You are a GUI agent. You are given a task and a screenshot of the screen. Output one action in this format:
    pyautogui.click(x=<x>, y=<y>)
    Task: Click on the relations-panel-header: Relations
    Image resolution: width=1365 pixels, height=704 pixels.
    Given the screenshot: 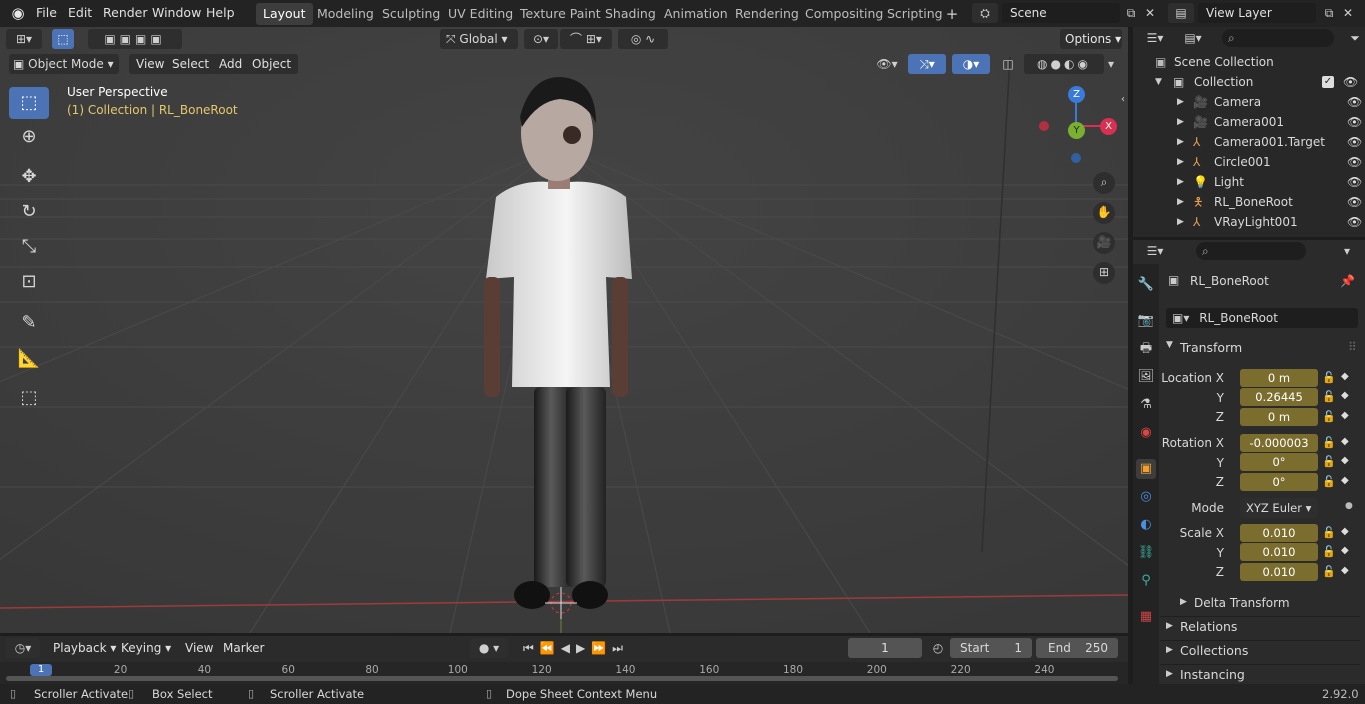 What is the action you would take?
    pyautogui.click(x=1208, y=626)
    